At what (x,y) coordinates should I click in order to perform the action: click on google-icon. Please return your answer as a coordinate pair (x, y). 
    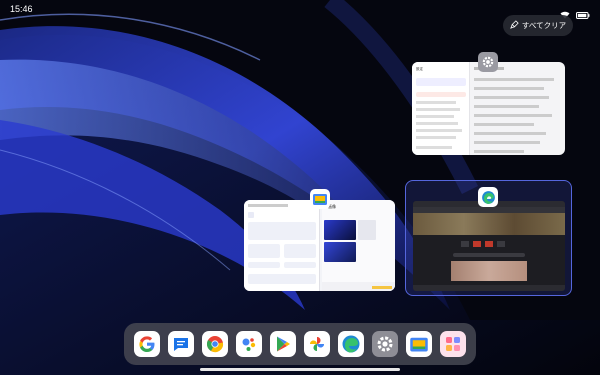
    Looking at the image, I should click on (147, 344).